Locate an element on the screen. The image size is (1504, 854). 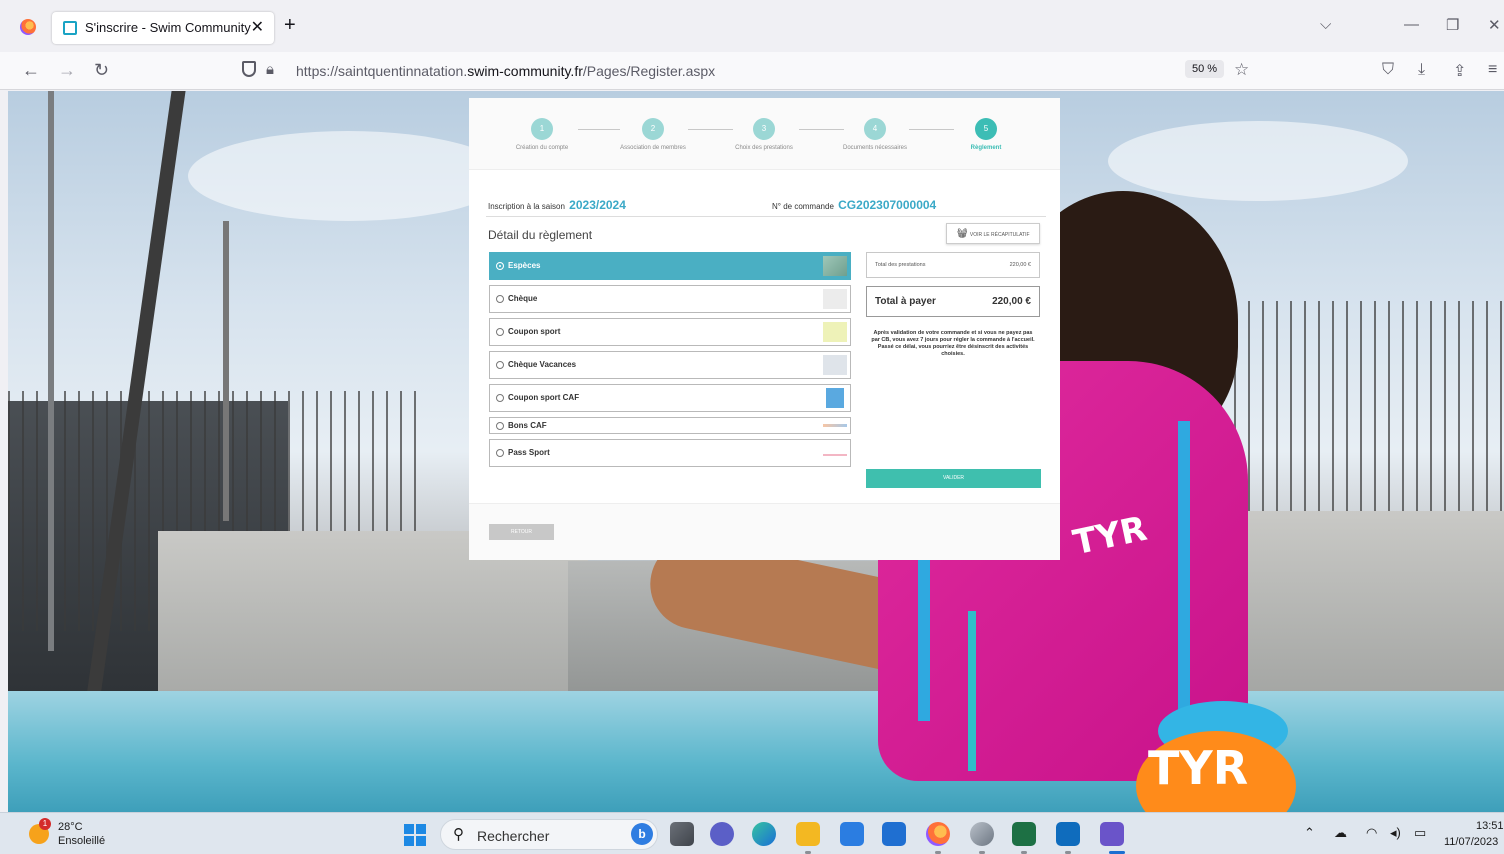
total-services-value: 220,00 € is located at coordinates (1020, 265).